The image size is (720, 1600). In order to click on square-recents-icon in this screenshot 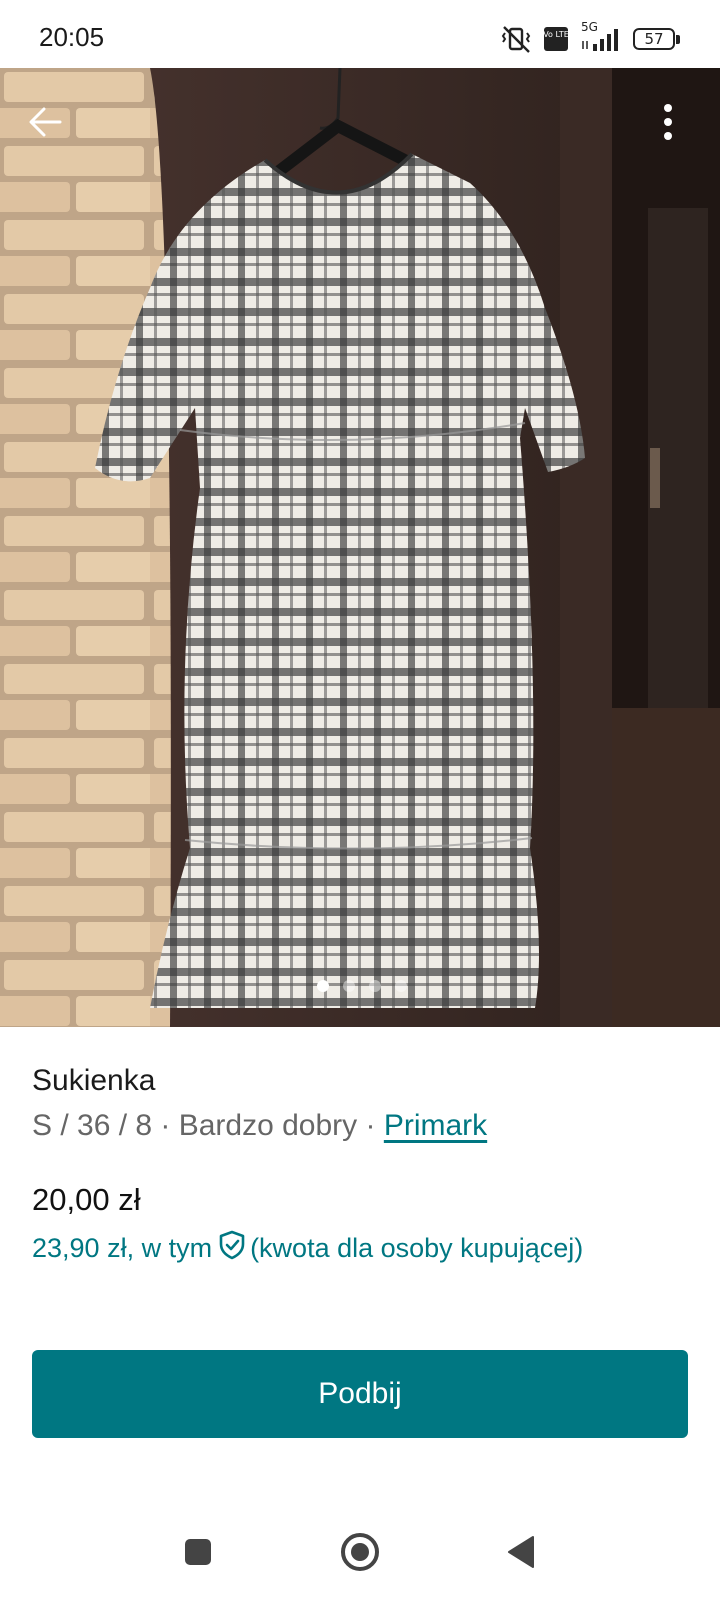, I will do `click(198, 1552)`.